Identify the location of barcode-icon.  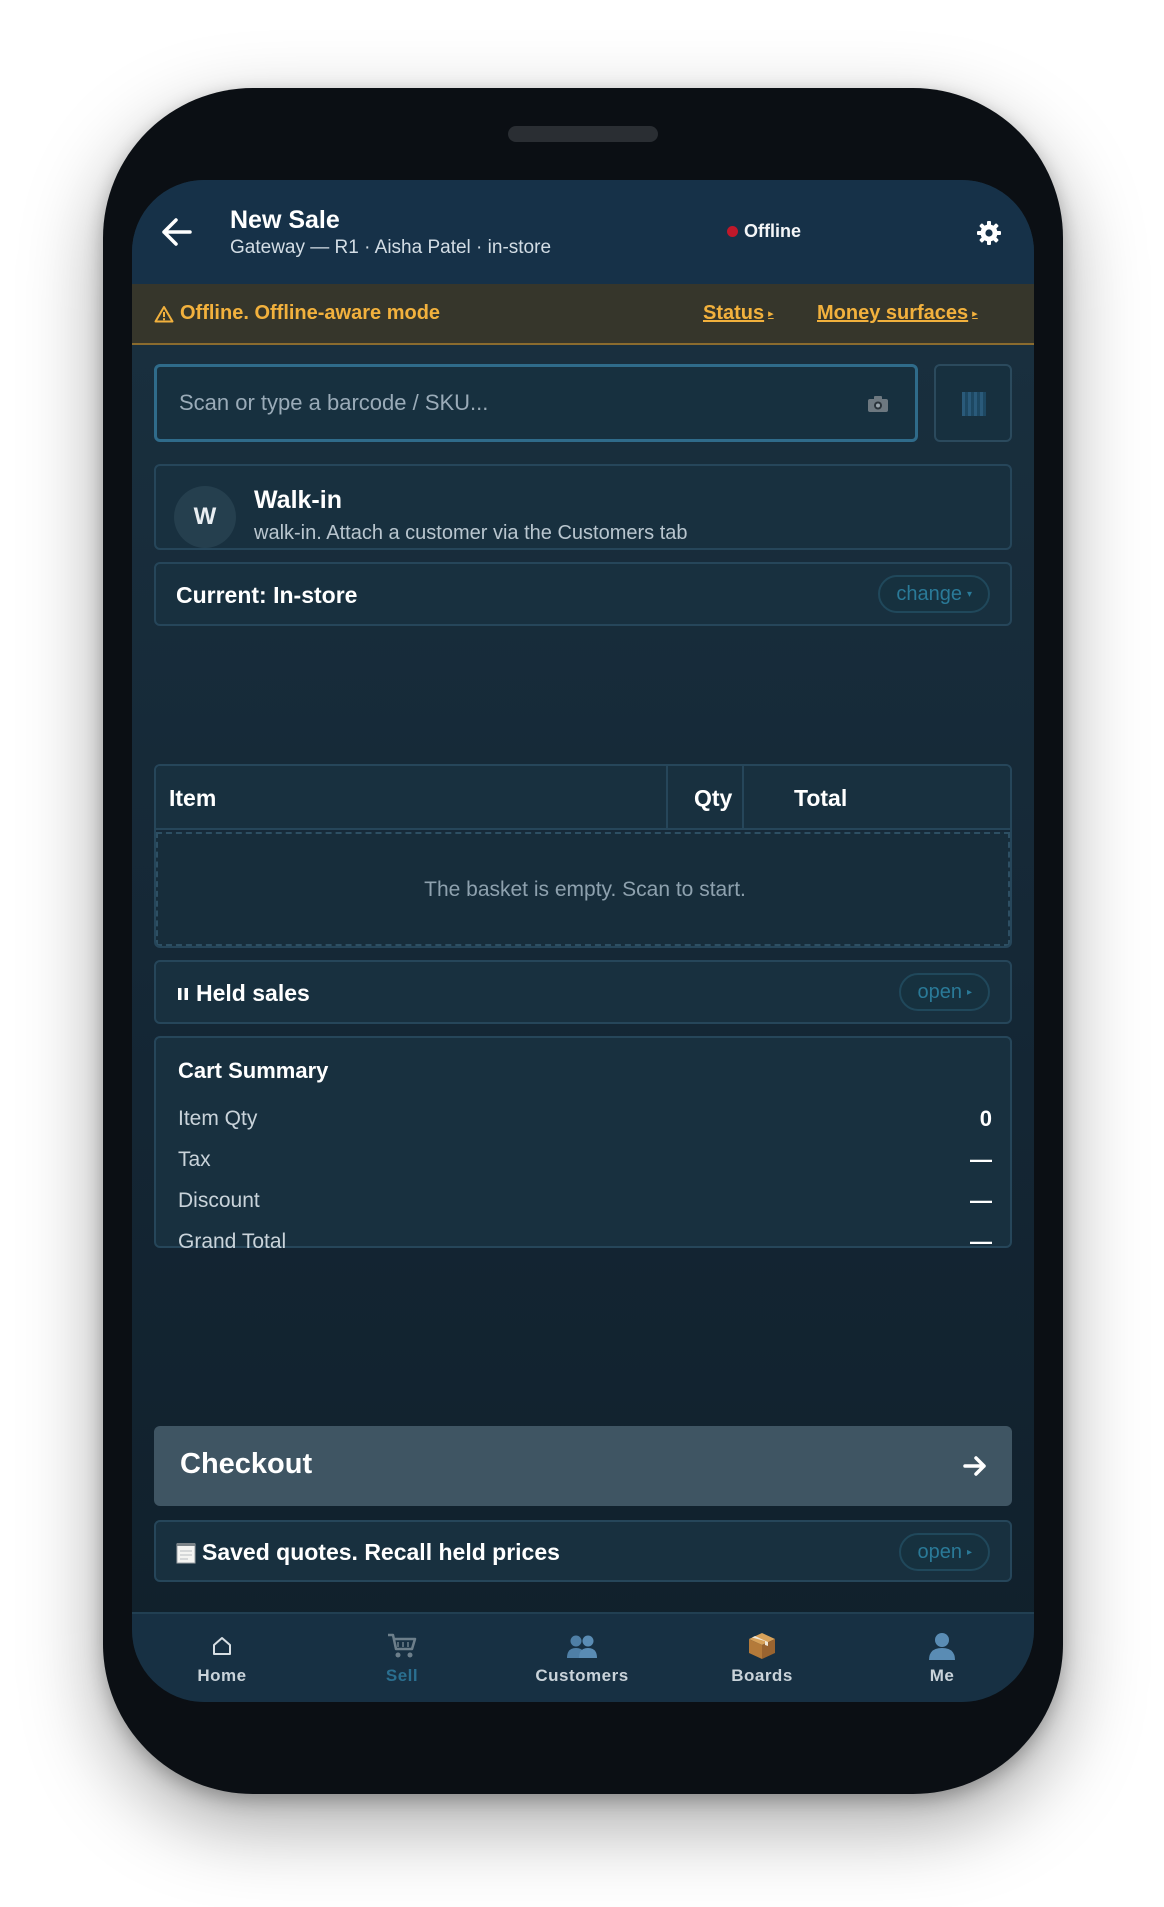
(974, 404).